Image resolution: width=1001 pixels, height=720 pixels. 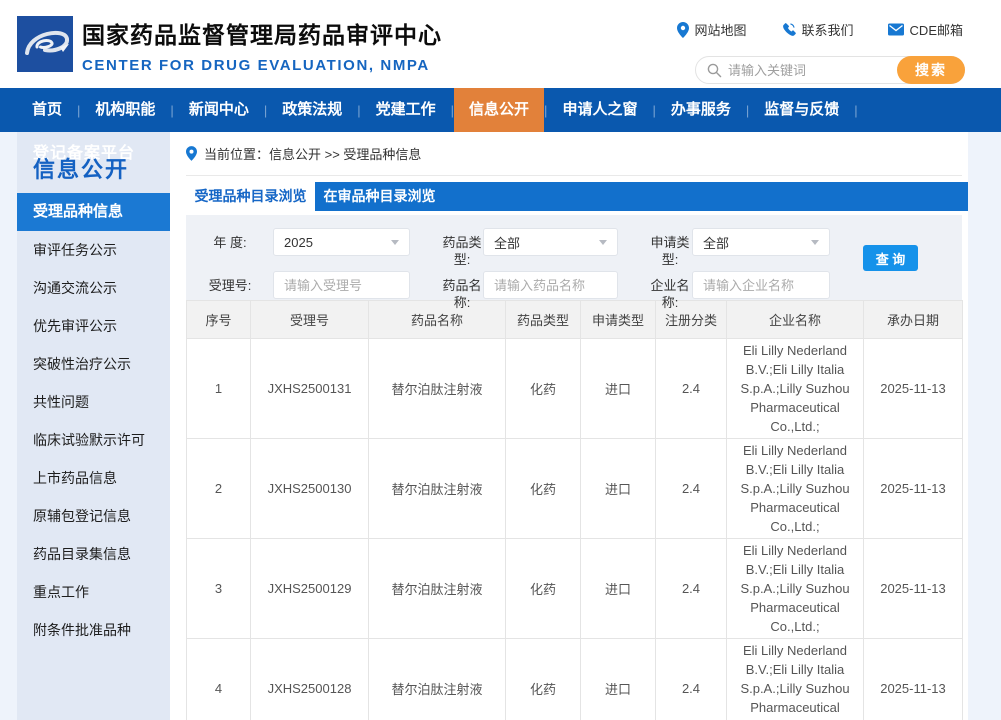 I want to click on drug-name-label: 药品名称:, so click(x=462, y=294).